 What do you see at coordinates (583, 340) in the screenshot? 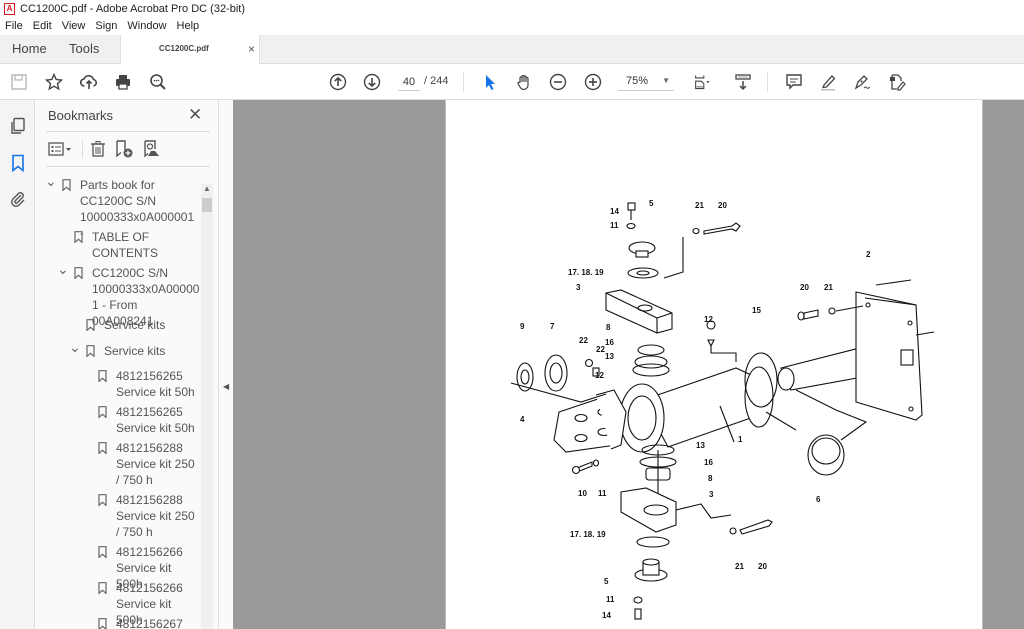
I see `callout-label: 22` at bounding box center [583, 340].